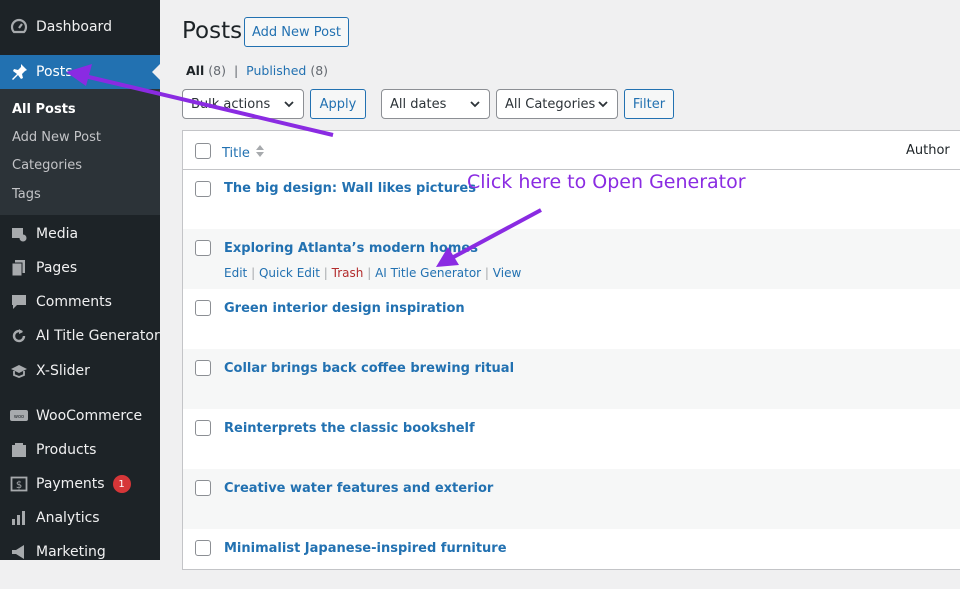  I want to click on arrow-head-posts, so click(79, 75).